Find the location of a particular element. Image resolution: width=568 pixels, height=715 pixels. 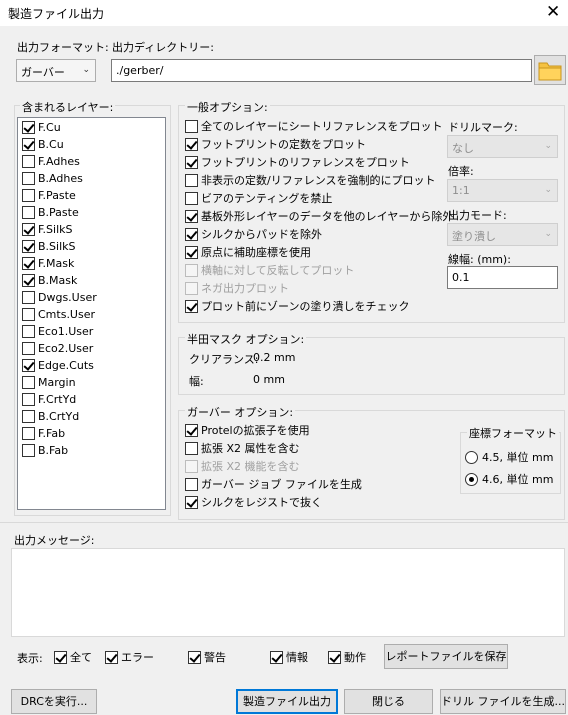

layer-item: Eco1.User is located at coordinates (57, 333).